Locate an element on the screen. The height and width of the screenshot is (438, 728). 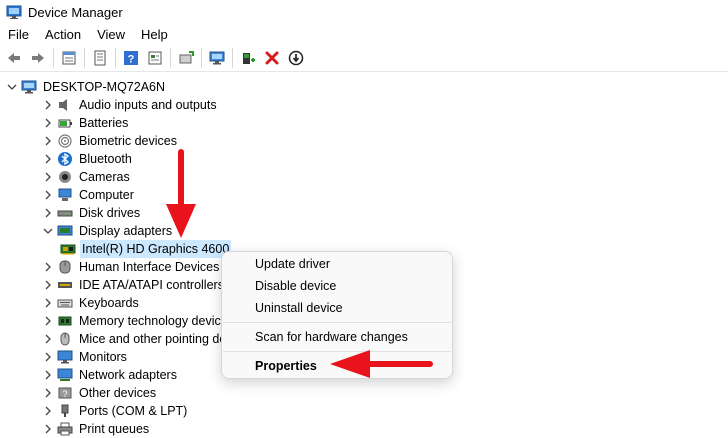
camera-icon is located at coordinates (65, 177).